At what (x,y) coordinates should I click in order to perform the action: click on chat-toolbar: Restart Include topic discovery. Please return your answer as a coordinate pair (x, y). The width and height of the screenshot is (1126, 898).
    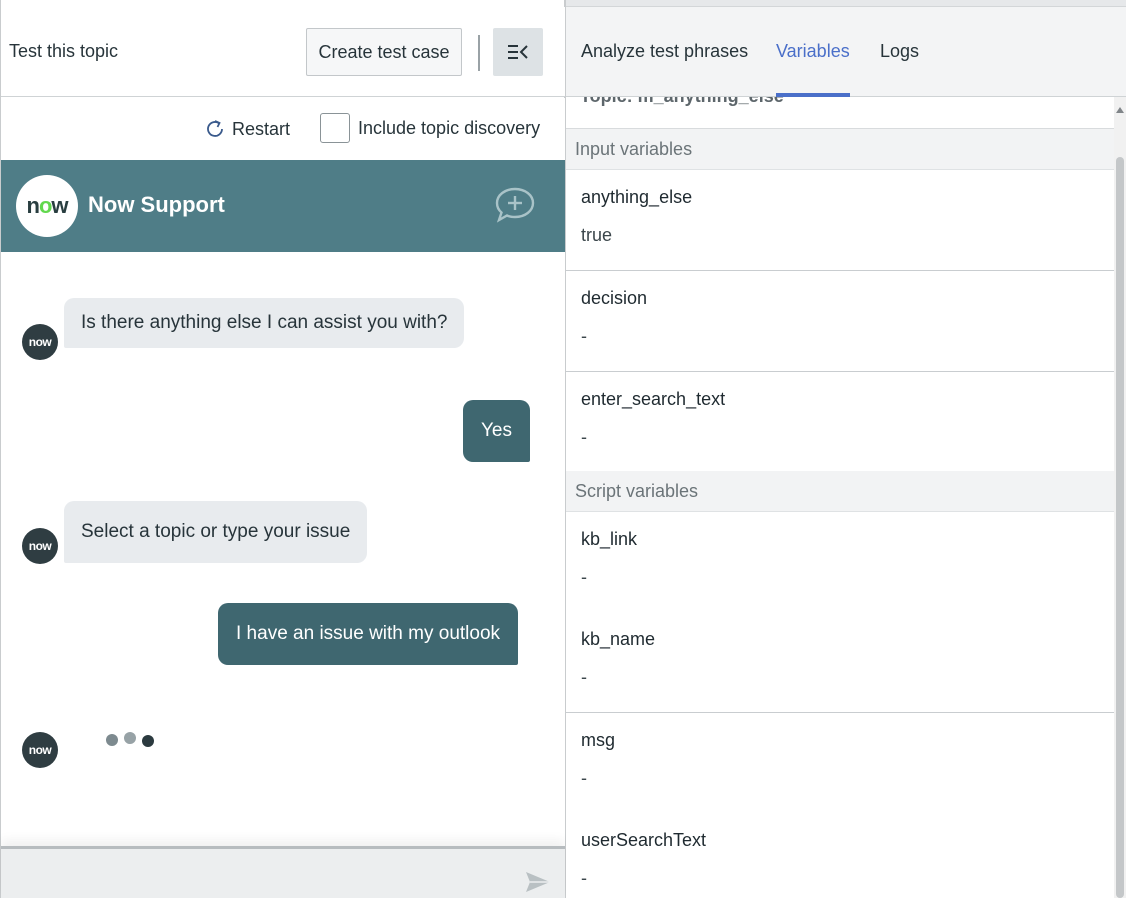
    Looking at the image, I should click on (283, 129).